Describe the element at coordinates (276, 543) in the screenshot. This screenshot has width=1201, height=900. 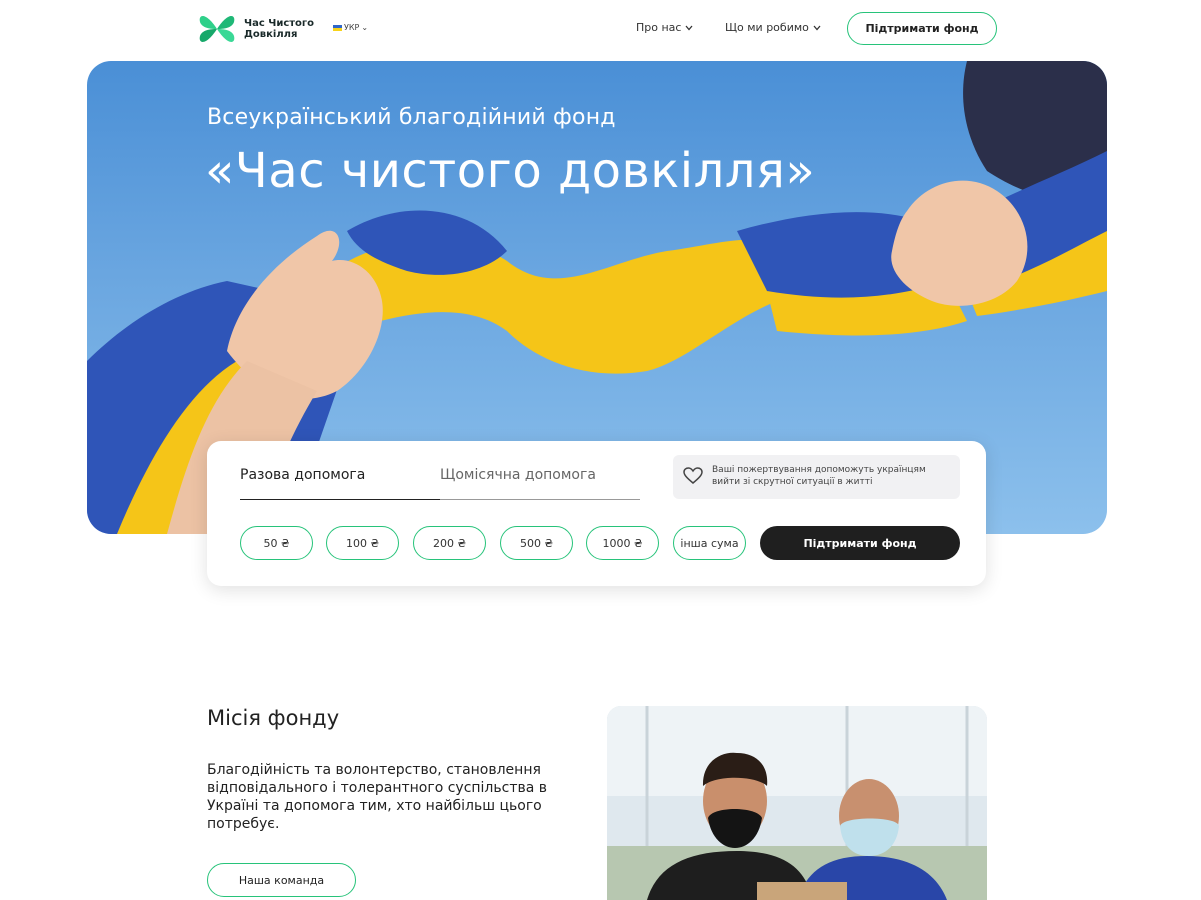
I see `amount-50-button: 50 ₴` at that location.